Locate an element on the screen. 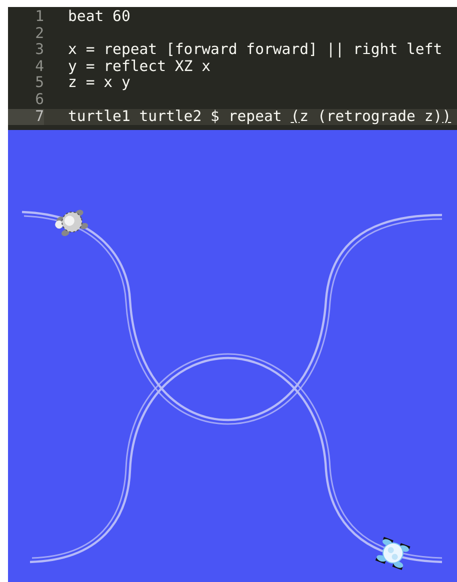 The width and height of the screenshot is (457, 582). code-line: y = reflect XZ x is located at coordinates (140, 67).